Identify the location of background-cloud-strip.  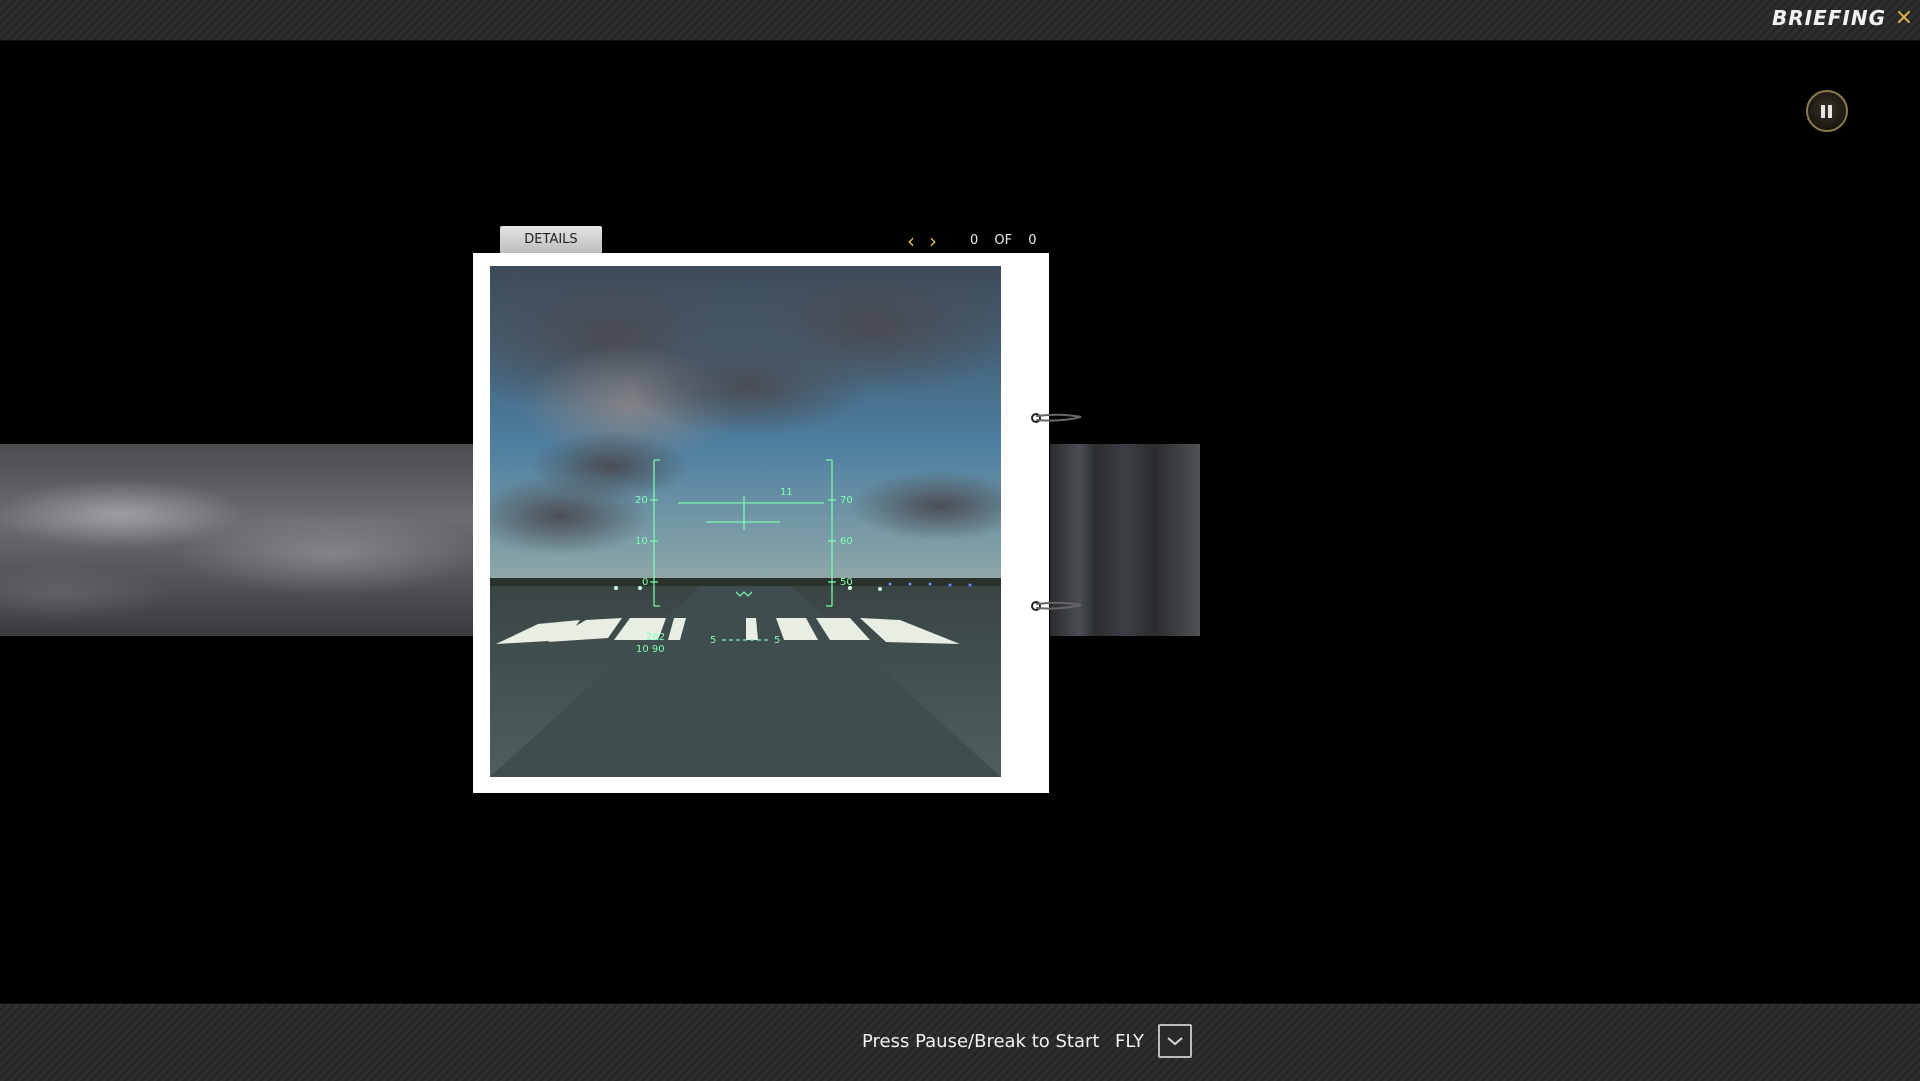
(237, 540).